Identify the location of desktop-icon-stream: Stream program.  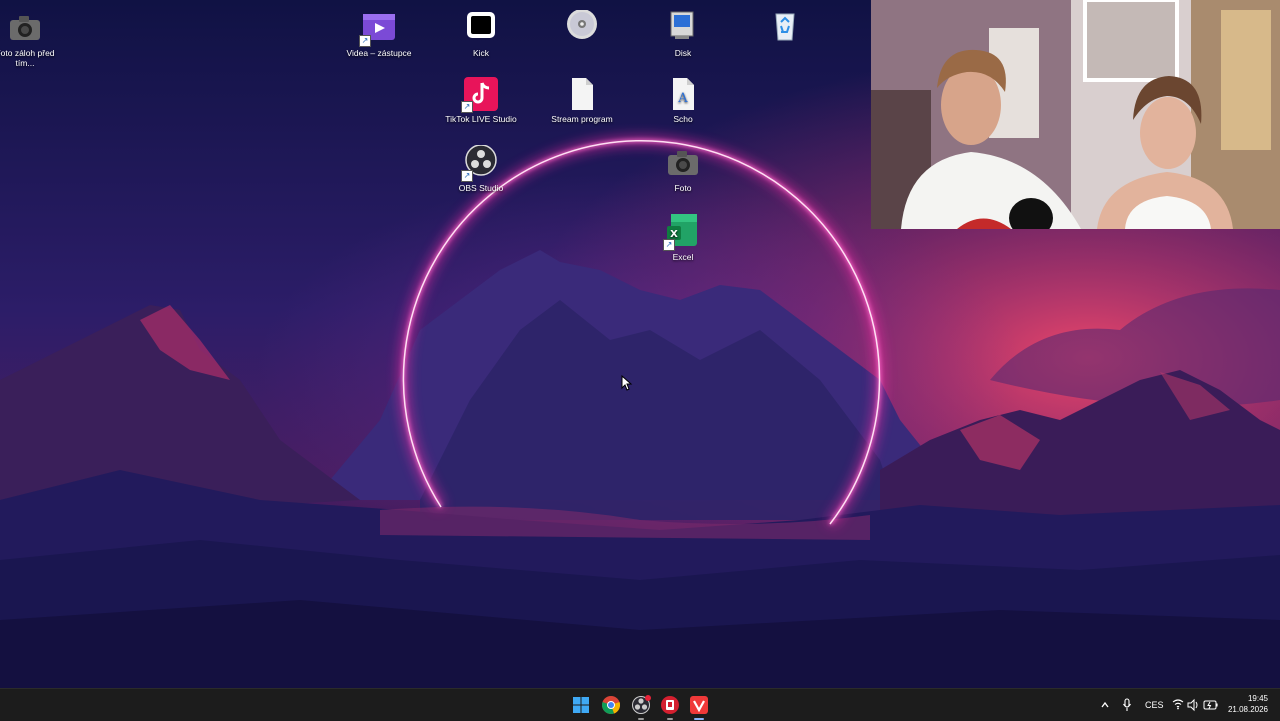
(582, 100).